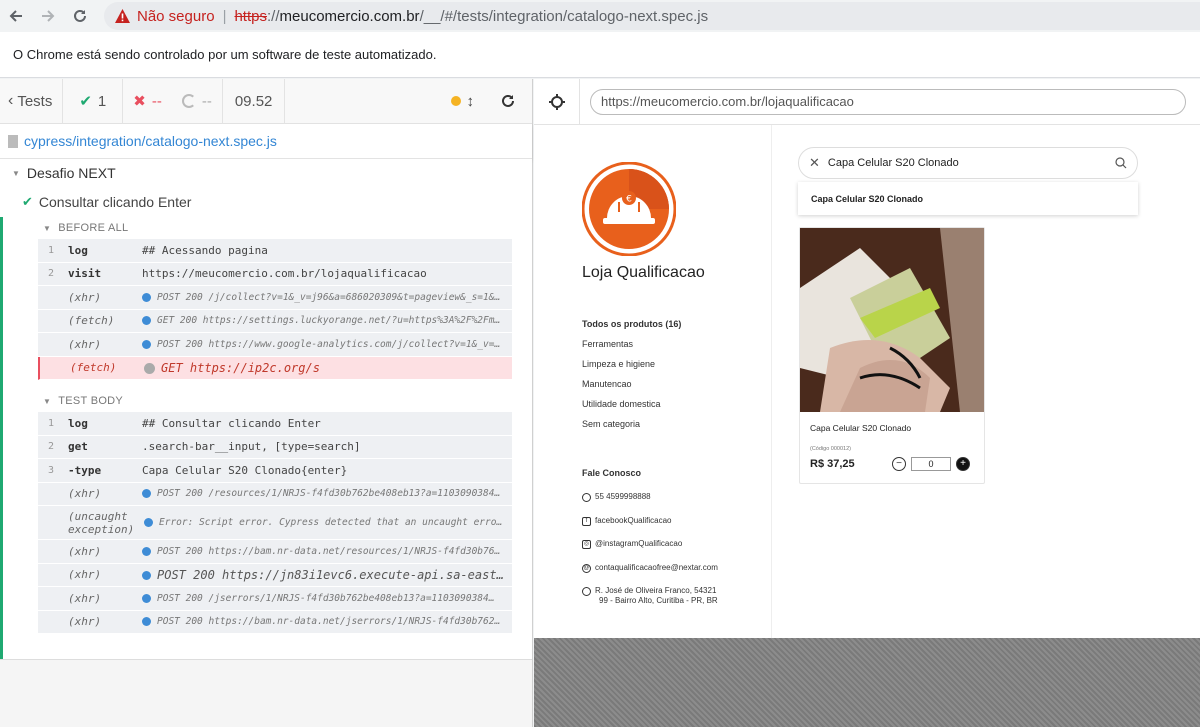 This screenshot has height=727, width=1200. I want to click on quantity-stepper: − 0 +, so click(931, 464).